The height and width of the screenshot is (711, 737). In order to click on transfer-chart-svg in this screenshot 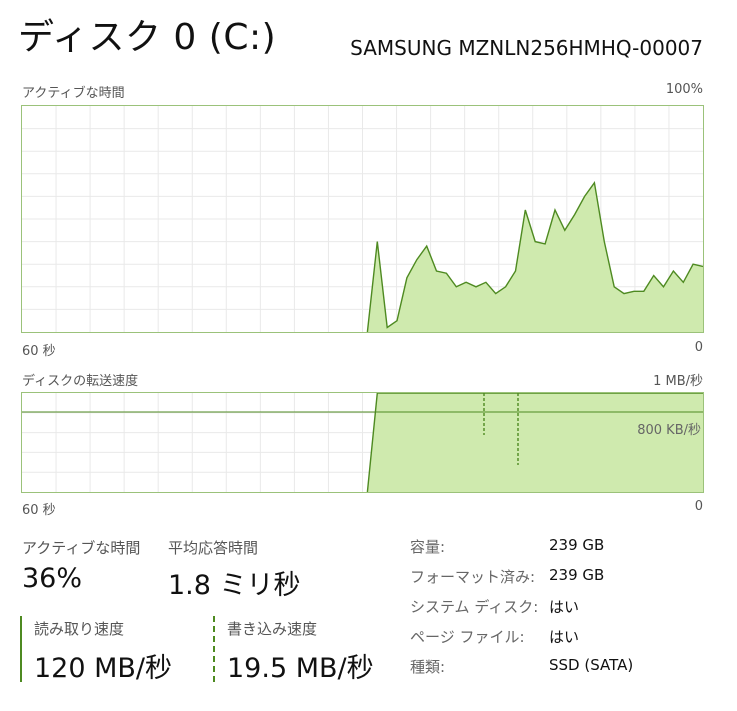, I will do `click(362, 442)`.